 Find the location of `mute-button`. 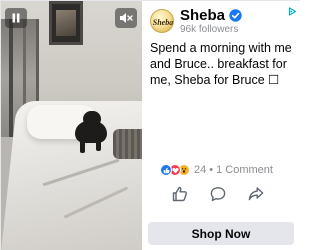

mute-button is located at coordinates (126, 18).